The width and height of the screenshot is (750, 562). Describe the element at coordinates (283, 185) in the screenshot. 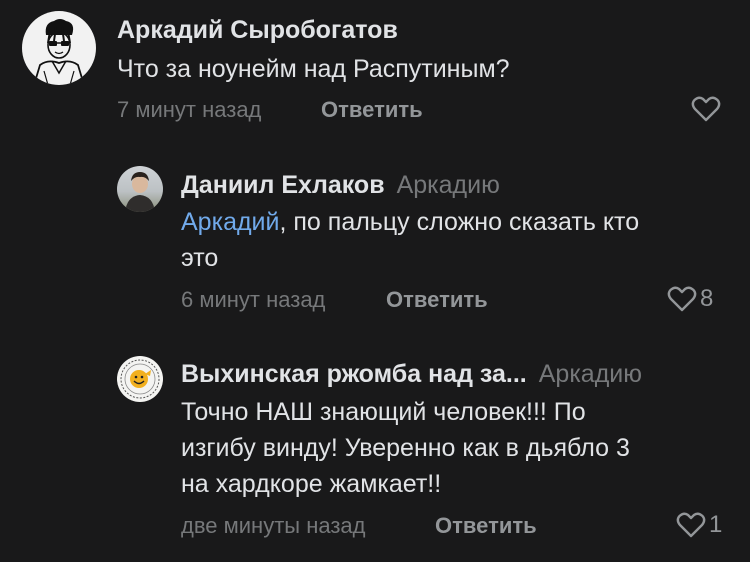

I see `author-name: Даниил Ехлаков` at that location.